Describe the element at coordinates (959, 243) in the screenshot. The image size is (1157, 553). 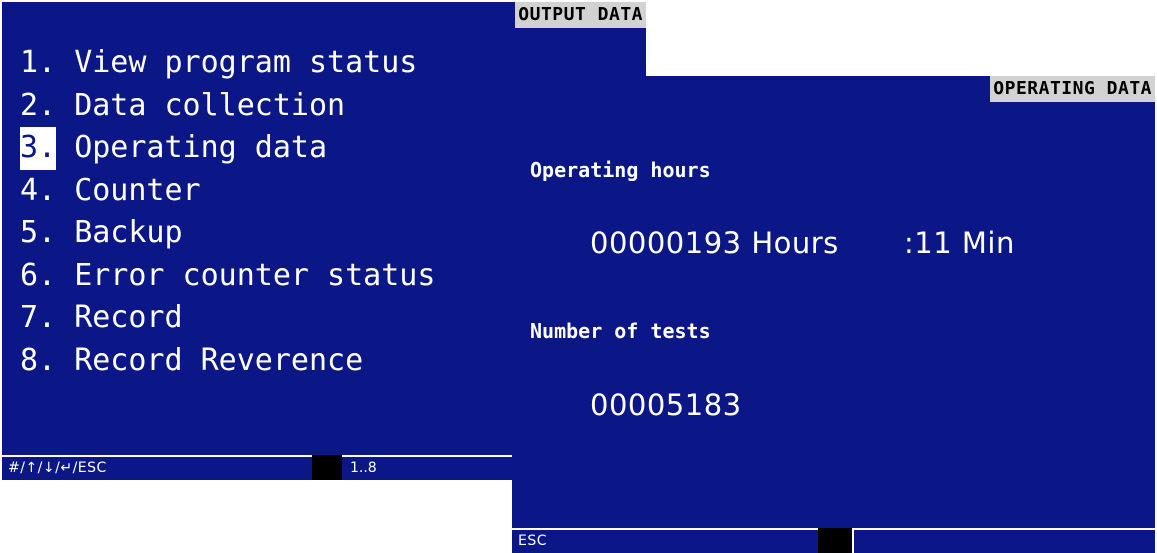
I see `operating-minutes-value: :11 Min` at that location.